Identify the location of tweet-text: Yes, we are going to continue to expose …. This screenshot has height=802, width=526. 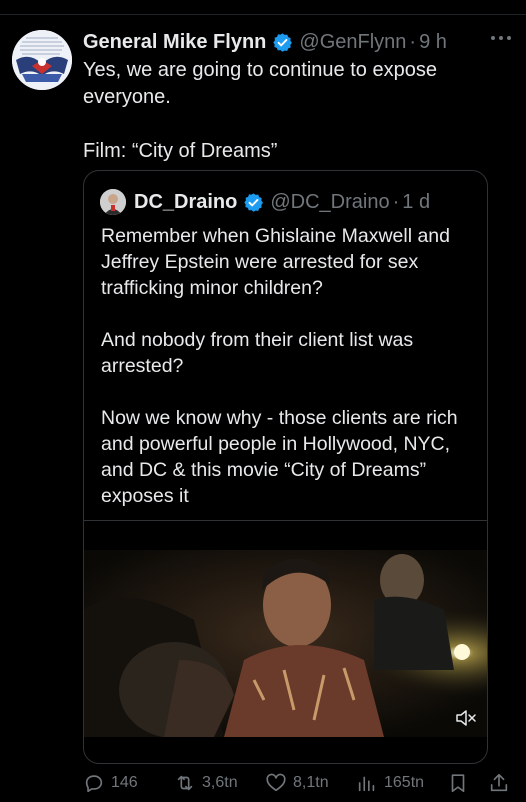
(260, 110).